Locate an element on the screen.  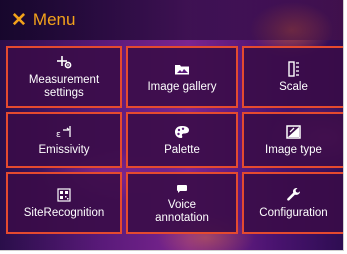
image-gallery-icon is located at coordinates (182, 69).